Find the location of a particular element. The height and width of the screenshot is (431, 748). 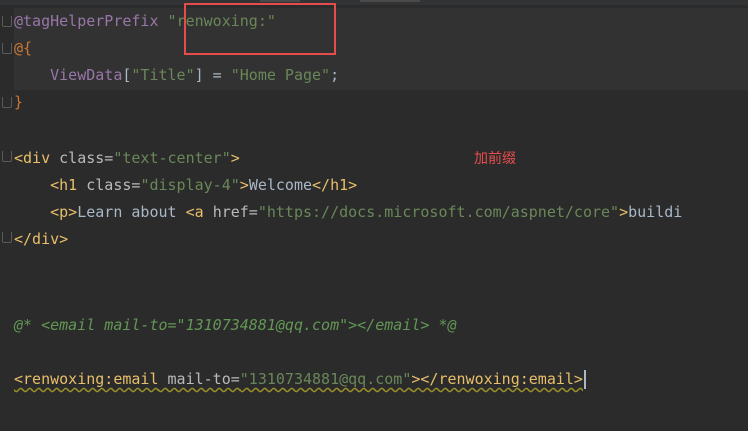

div-close-tag: </div> is located at coordinates (41, 239).